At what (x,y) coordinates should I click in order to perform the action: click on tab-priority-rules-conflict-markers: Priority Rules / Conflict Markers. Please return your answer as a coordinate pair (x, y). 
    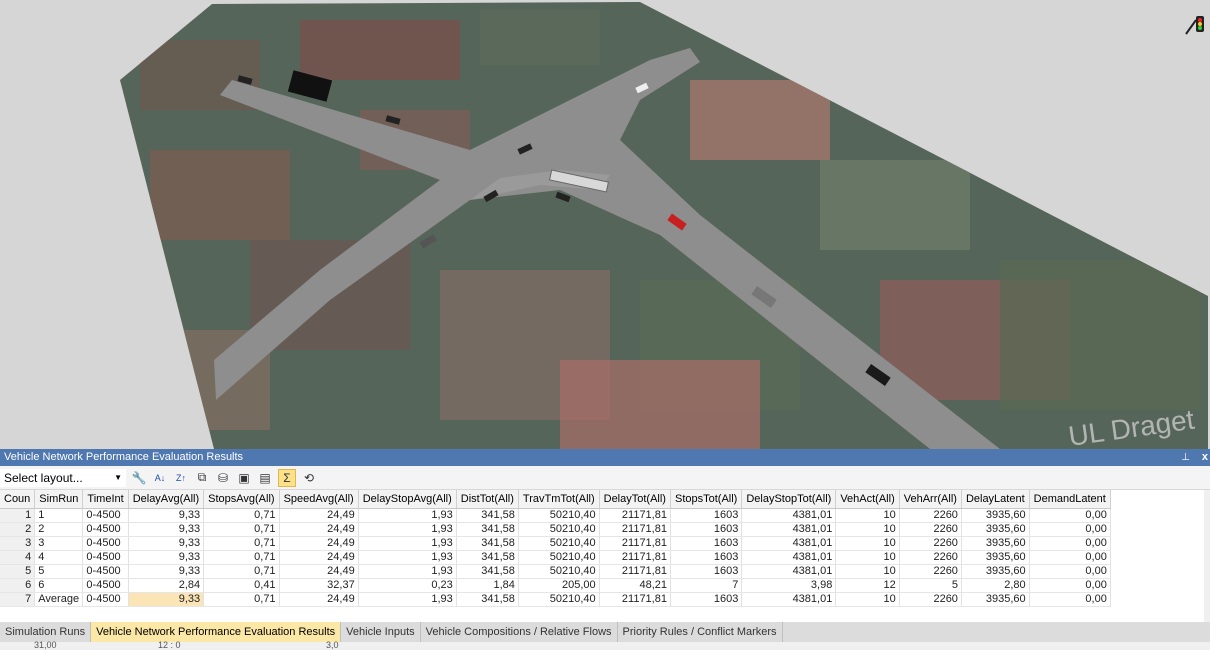
    Looking at the image, I should click on (700, 632).